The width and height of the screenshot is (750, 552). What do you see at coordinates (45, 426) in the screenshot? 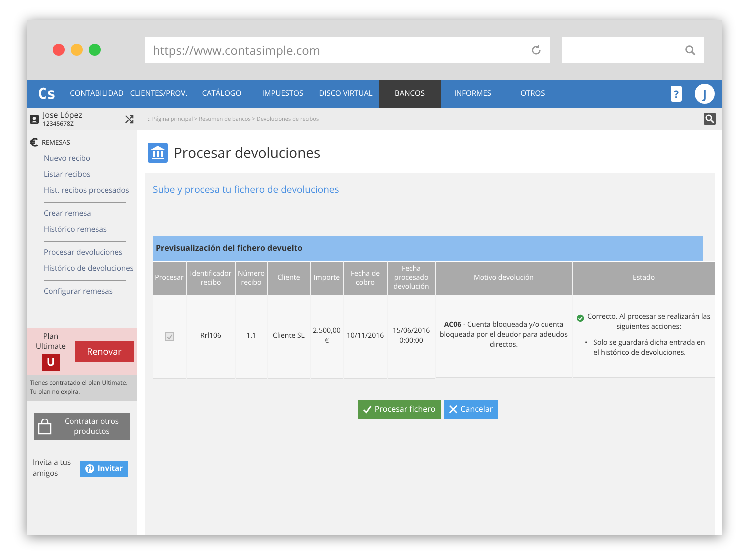
I see `shopping-bag-icon` at bounding box center [45, 426].